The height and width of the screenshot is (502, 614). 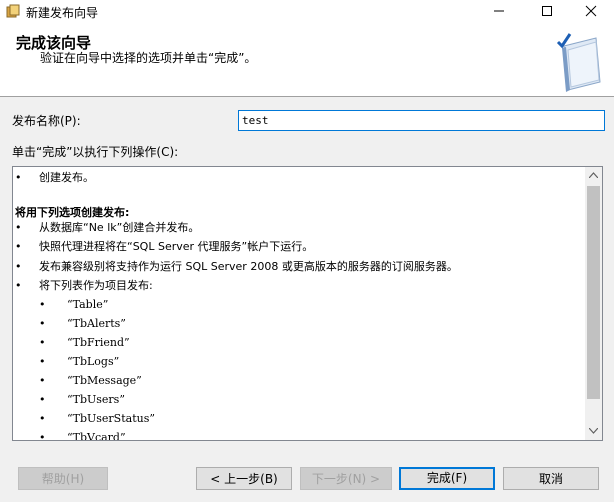 I want to click on help-button: 帮助(H), so click(x=63, y=478).